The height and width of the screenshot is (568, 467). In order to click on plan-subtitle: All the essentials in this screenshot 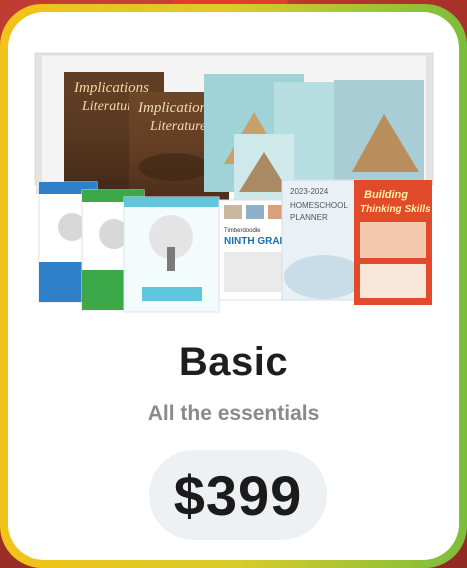, I will do `click(233, 413)`.